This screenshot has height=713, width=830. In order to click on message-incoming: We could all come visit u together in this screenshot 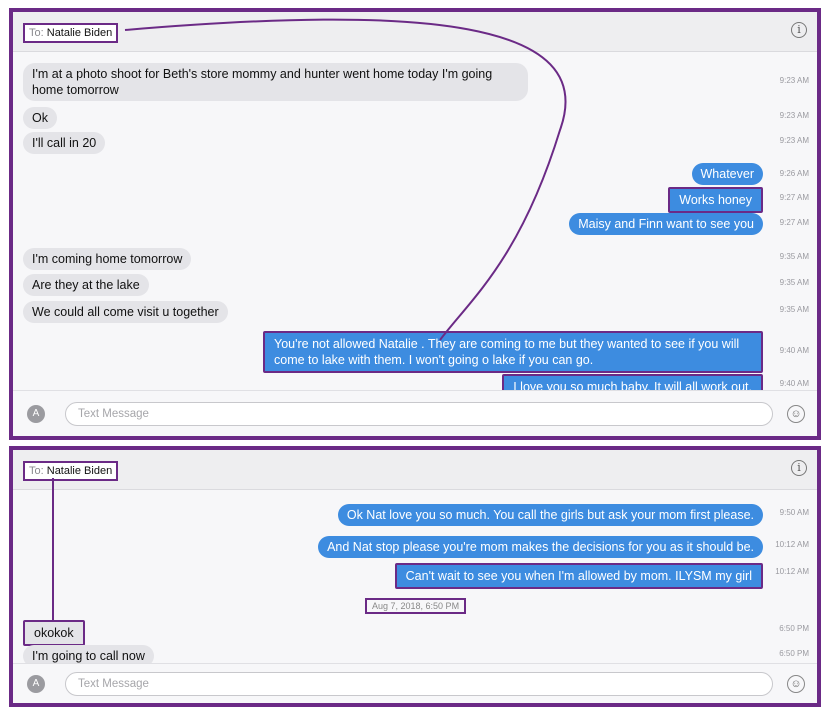, I will do `click(125, 312)`.